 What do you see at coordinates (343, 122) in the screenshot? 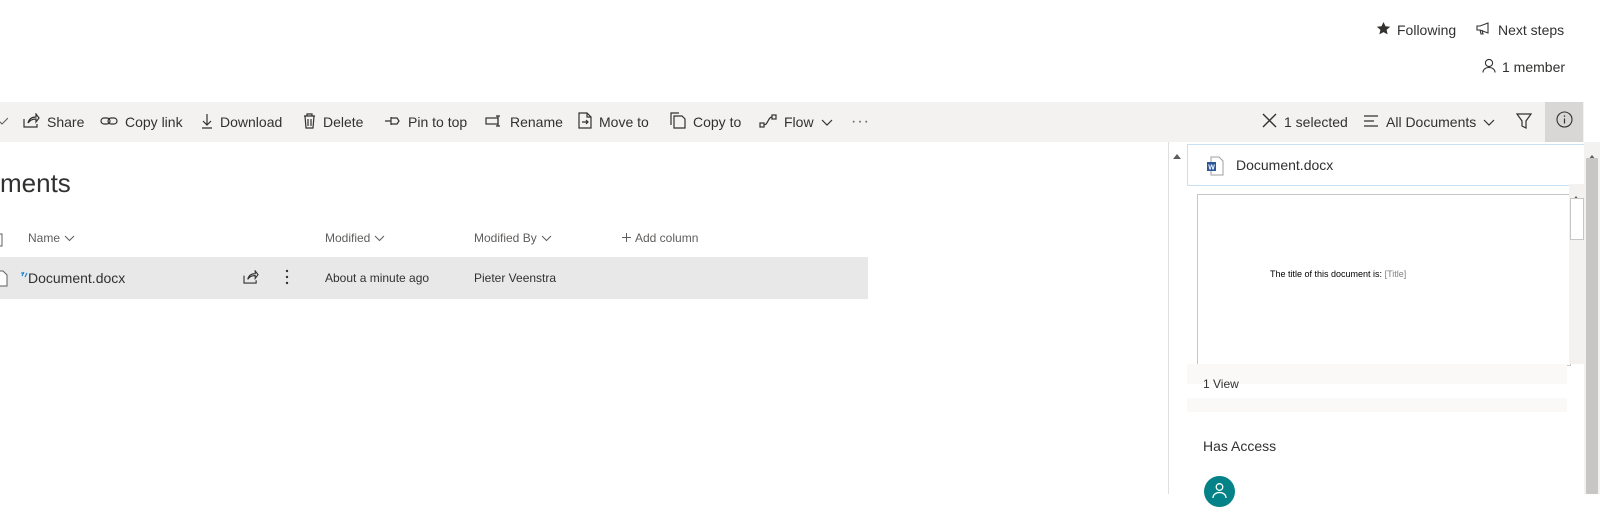
I see `delete-label: Delete` at bounding box center [343, 122].